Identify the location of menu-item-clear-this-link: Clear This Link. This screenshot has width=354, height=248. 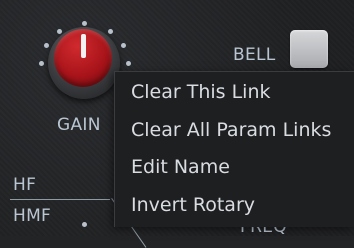
(234, 93).